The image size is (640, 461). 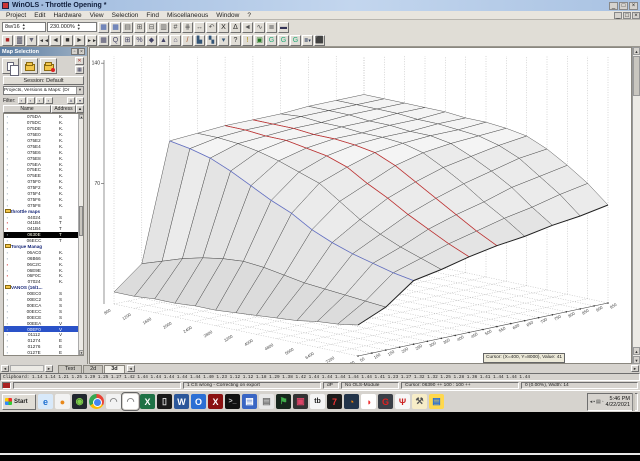 I want to click on tab-text: Text, so click(x=70, y=368).